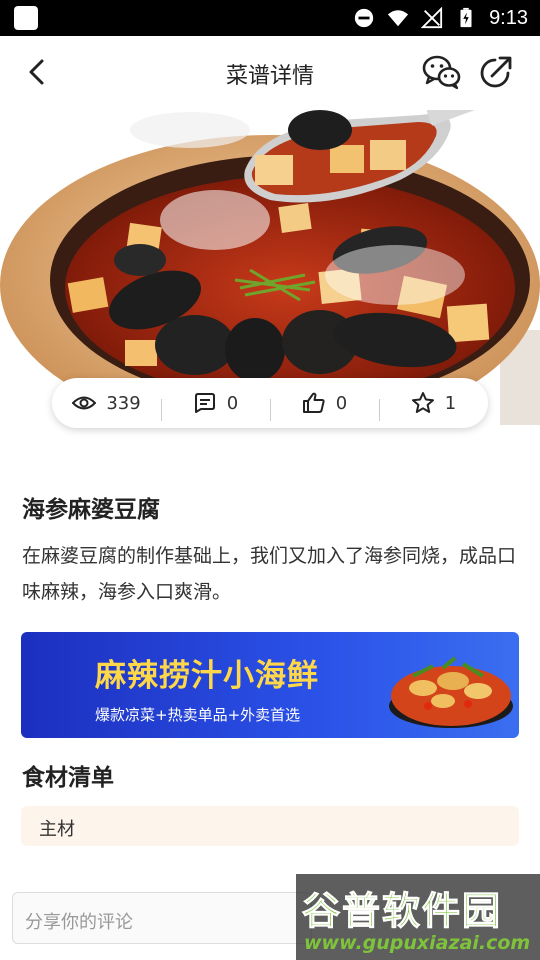 This screenshot has width=540, height=960. I want to click on status-bar: 9:13, so click(270, 18).